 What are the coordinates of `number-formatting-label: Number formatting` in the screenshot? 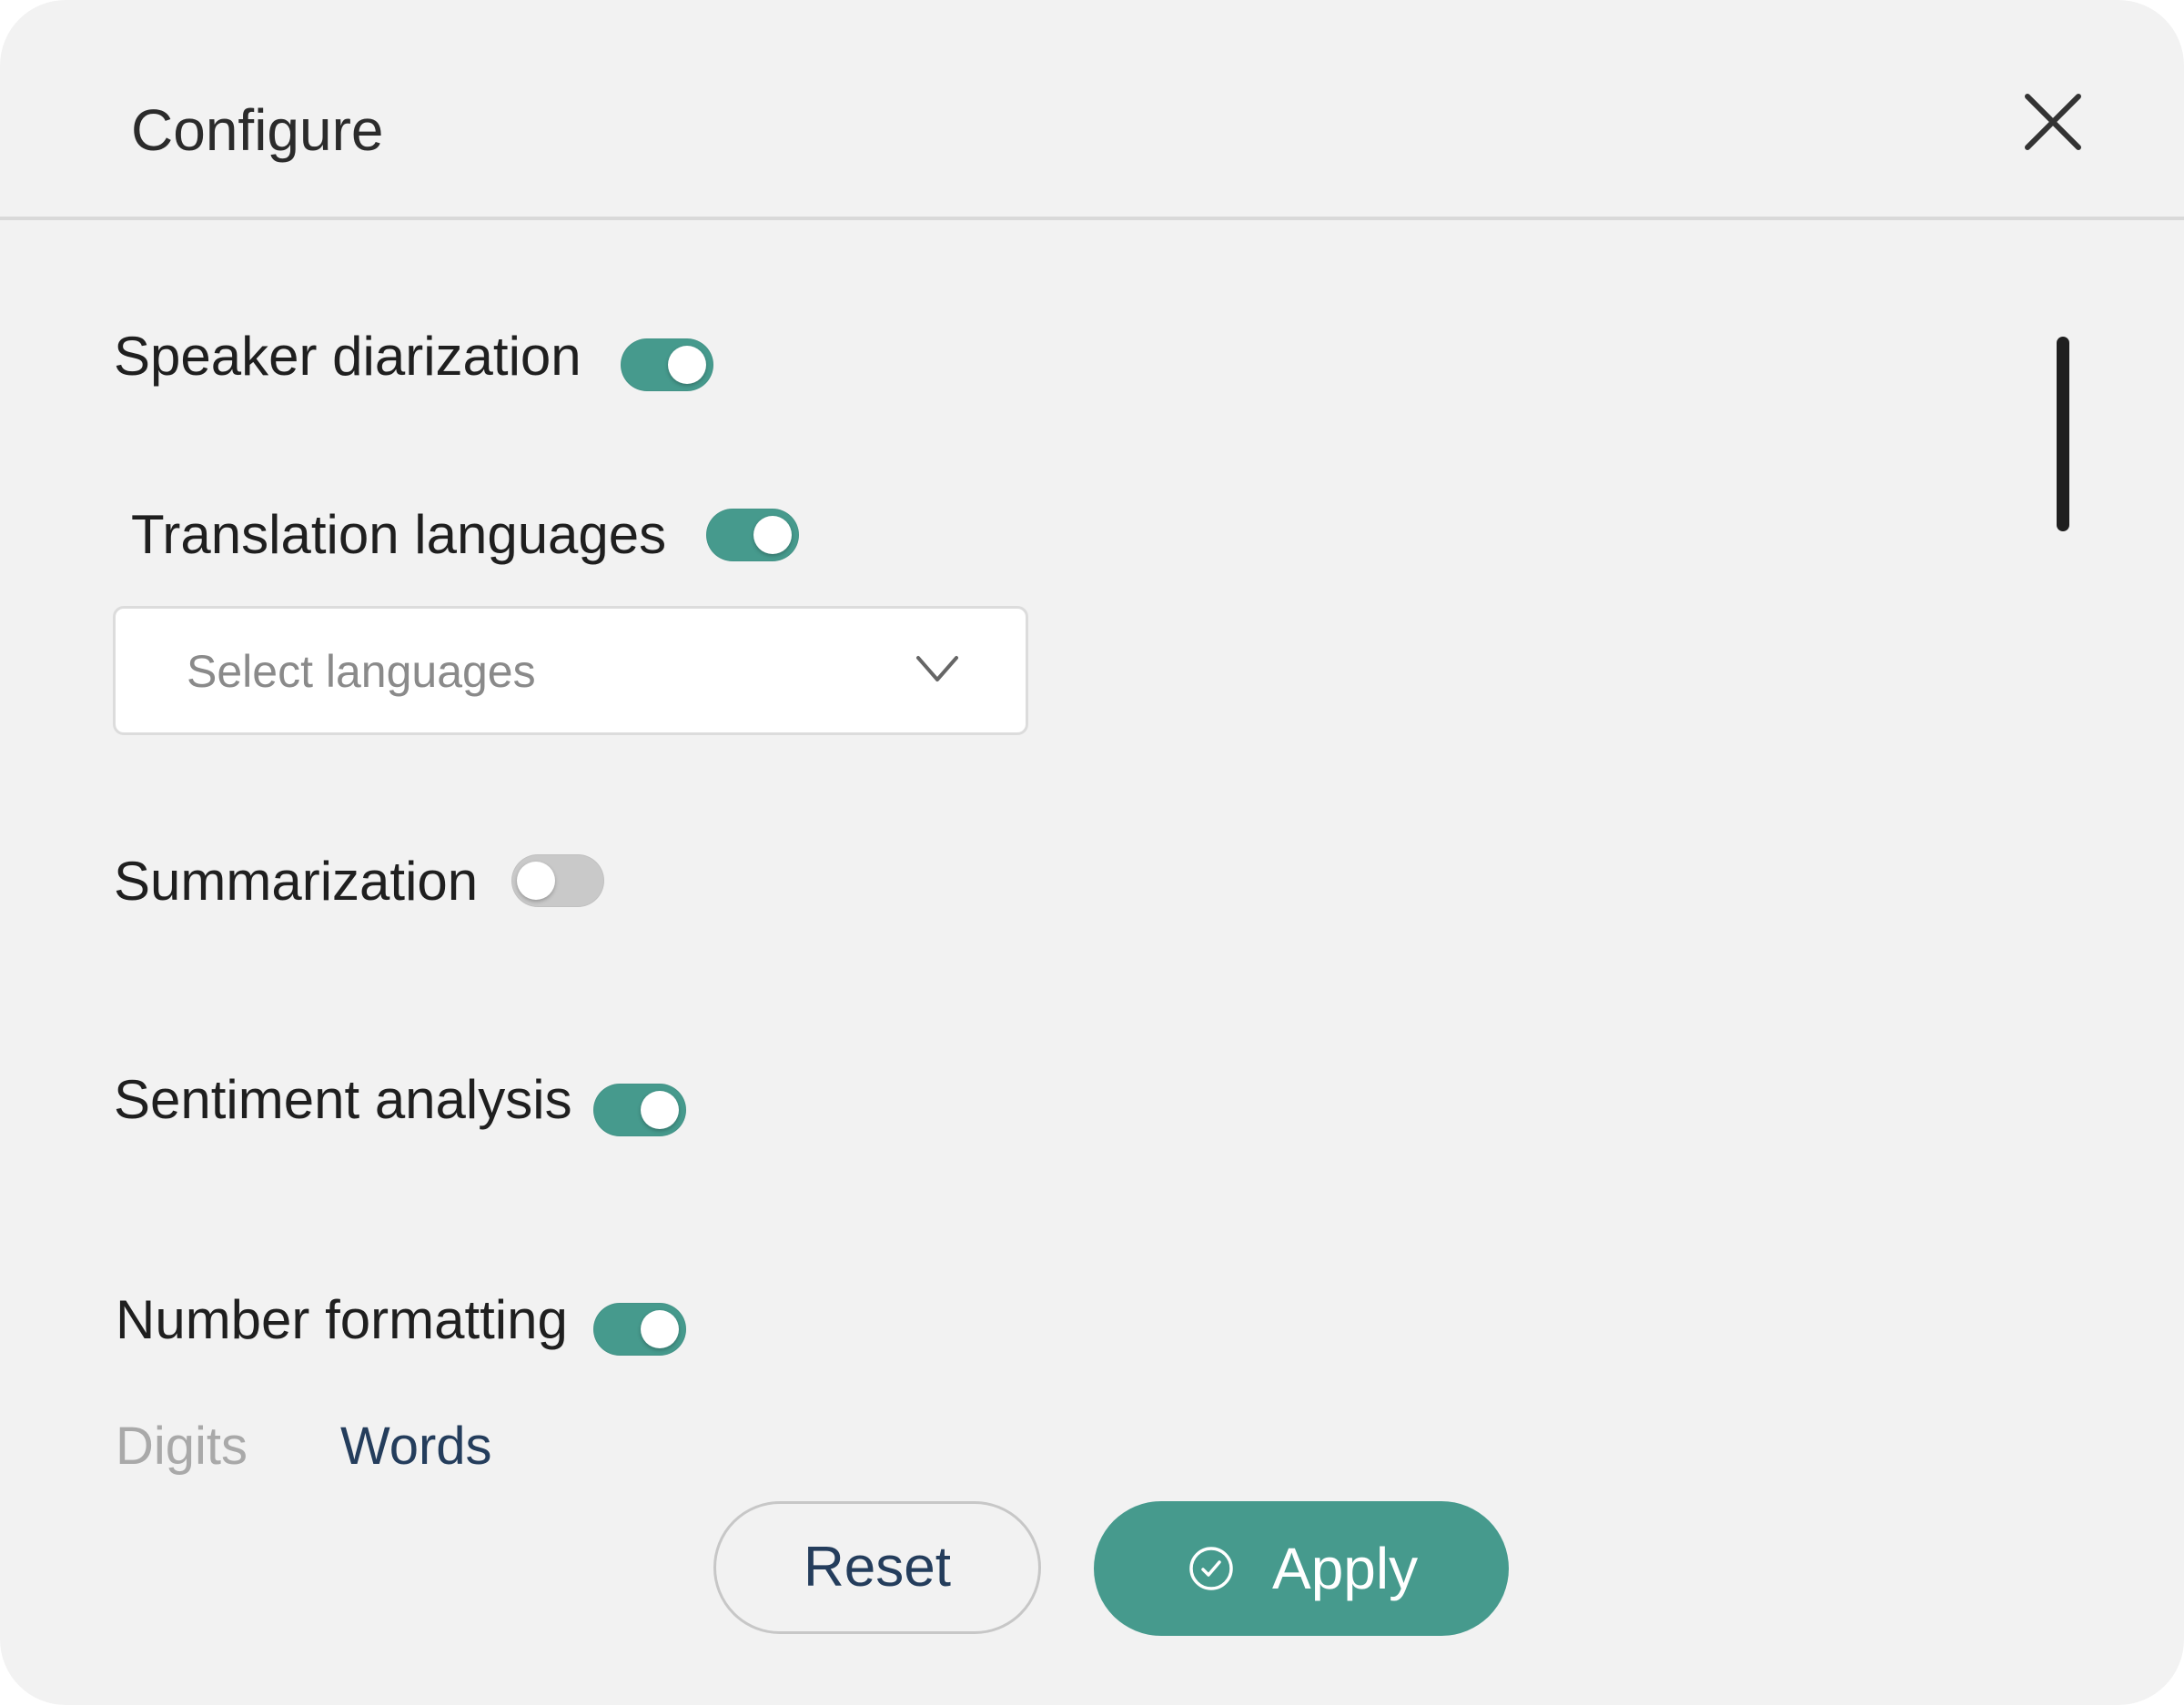 It's located at (342, 1319).